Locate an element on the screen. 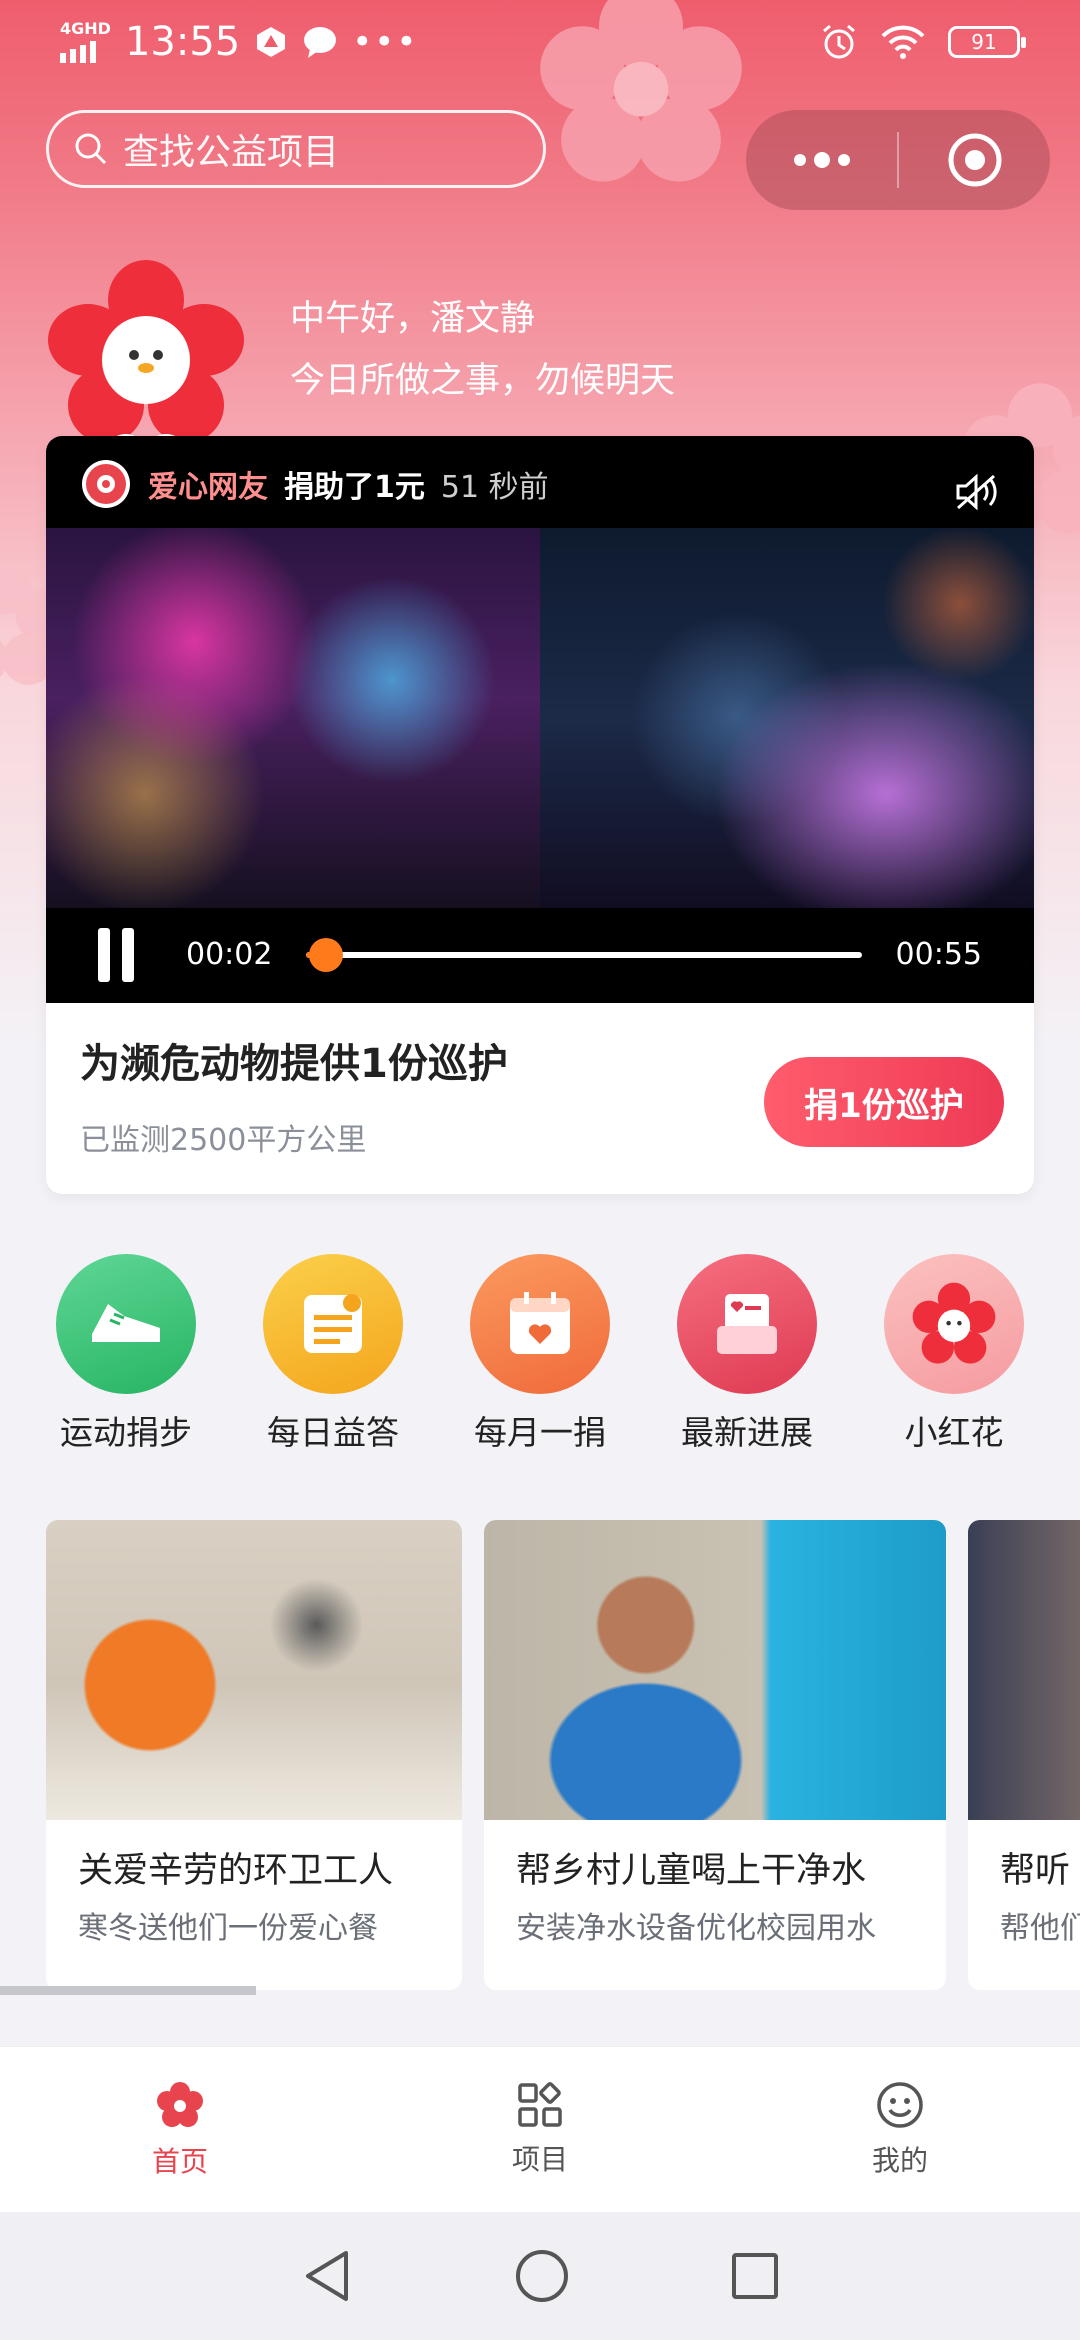 This screenshot has width=1080, height=2340. quick-entry-label: 运动捐步 is located at coordinates (126, 1432).